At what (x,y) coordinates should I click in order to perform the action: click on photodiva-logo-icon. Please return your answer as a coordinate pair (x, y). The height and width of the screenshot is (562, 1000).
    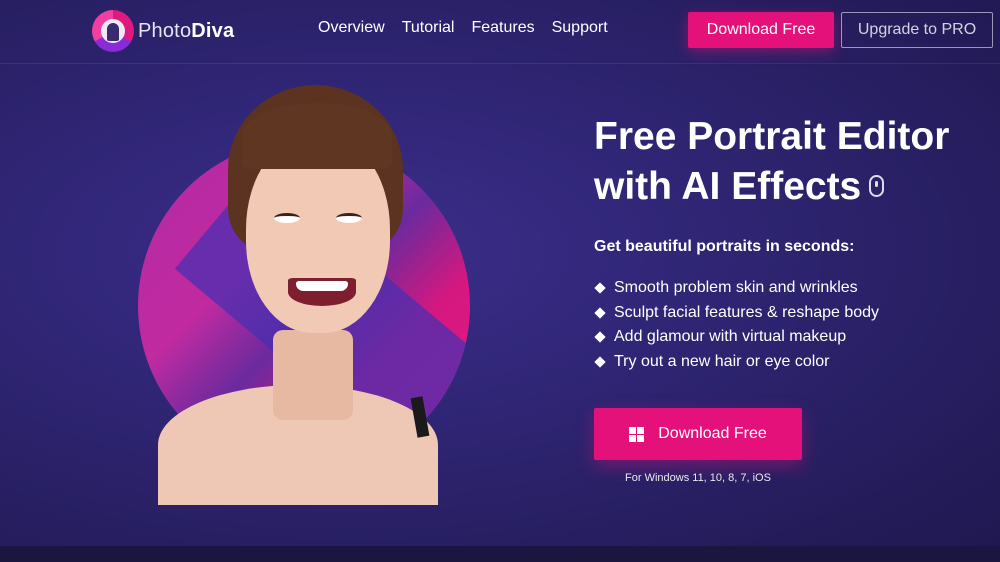
    Looking at the image, I should click on (113, 31).